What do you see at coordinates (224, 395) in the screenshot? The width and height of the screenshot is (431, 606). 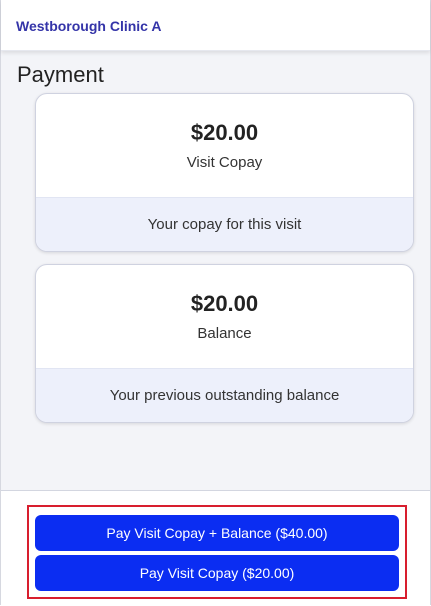 I see `balance-description: Your previous outstanding balance` at bounding box center [224, 395].